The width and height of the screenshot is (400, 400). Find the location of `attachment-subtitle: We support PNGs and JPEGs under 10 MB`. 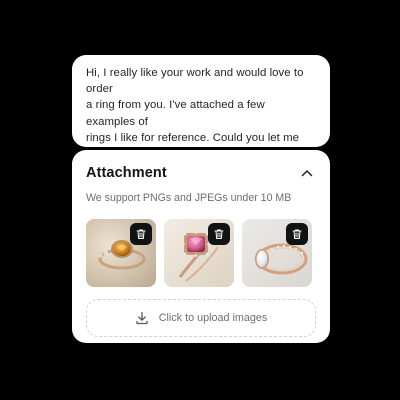

attachment-subtitle: We support PNGs and JPEGs under 10 MB is located at coordinates (189, 198).